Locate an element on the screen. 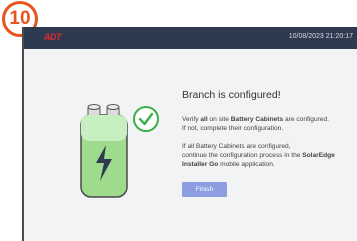 The image size is (357, 241). datetime-display: 10/08/2023 21:20:17 is located at coordinates (320, 36).